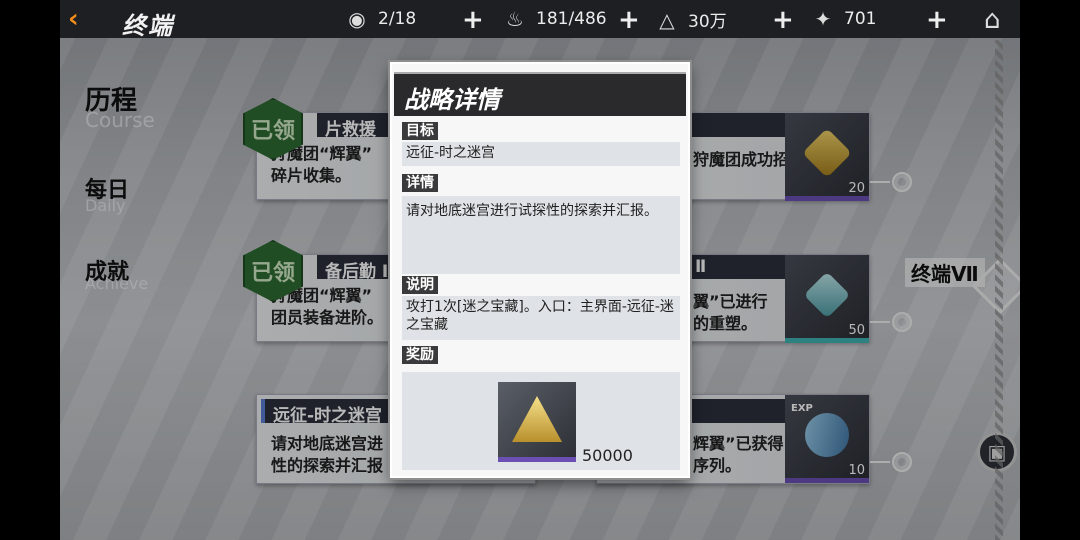  Describe the element at coordinates (420, 183) in the screenshot. I see `detail-label: 详情` at that location.